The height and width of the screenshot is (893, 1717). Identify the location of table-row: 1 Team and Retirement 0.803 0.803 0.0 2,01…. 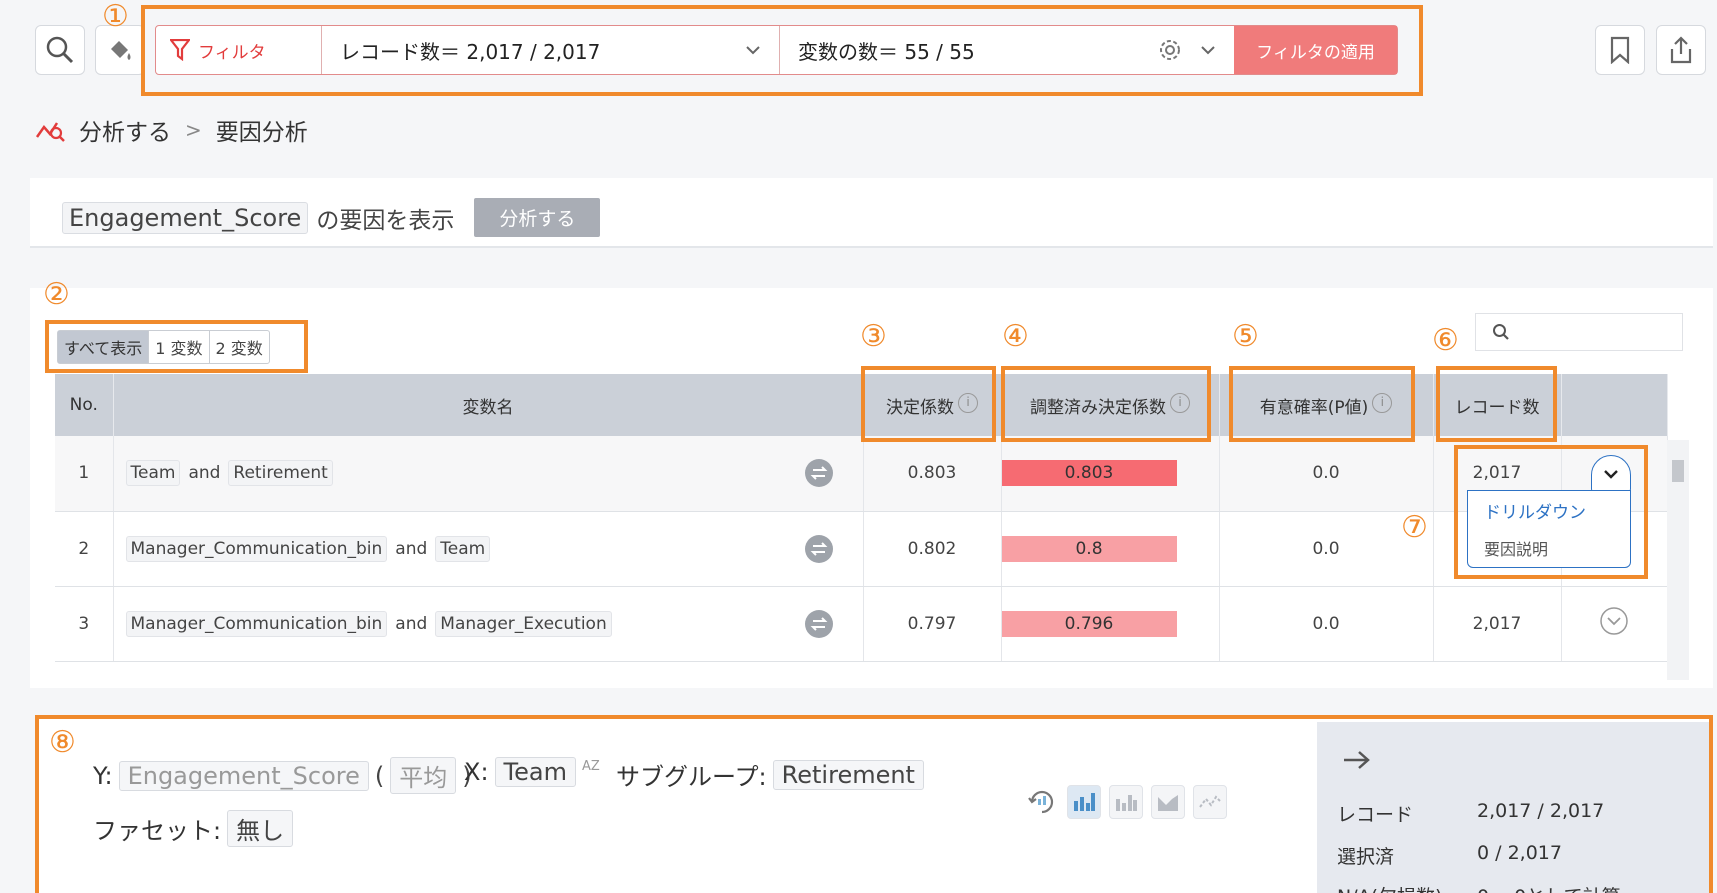
(861, 474).